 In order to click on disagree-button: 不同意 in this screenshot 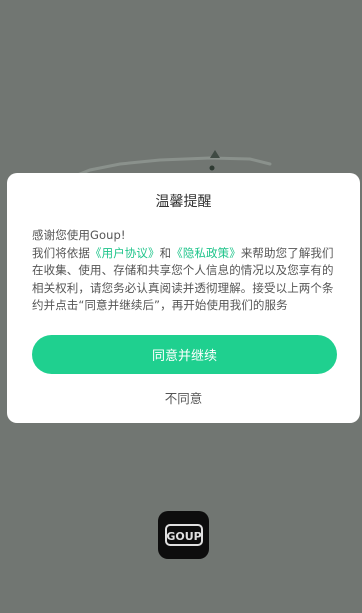, I will do `click(183, 397)`.